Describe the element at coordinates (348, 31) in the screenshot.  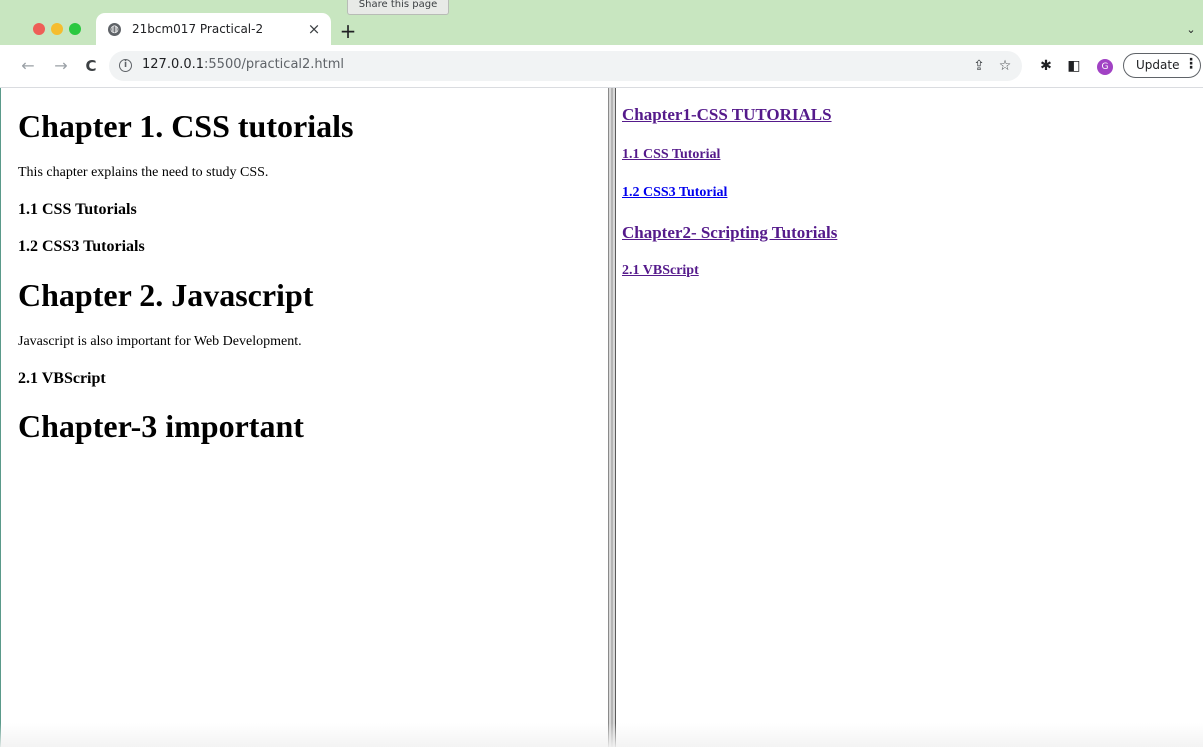
I see `new-tab-button: +` at that location.